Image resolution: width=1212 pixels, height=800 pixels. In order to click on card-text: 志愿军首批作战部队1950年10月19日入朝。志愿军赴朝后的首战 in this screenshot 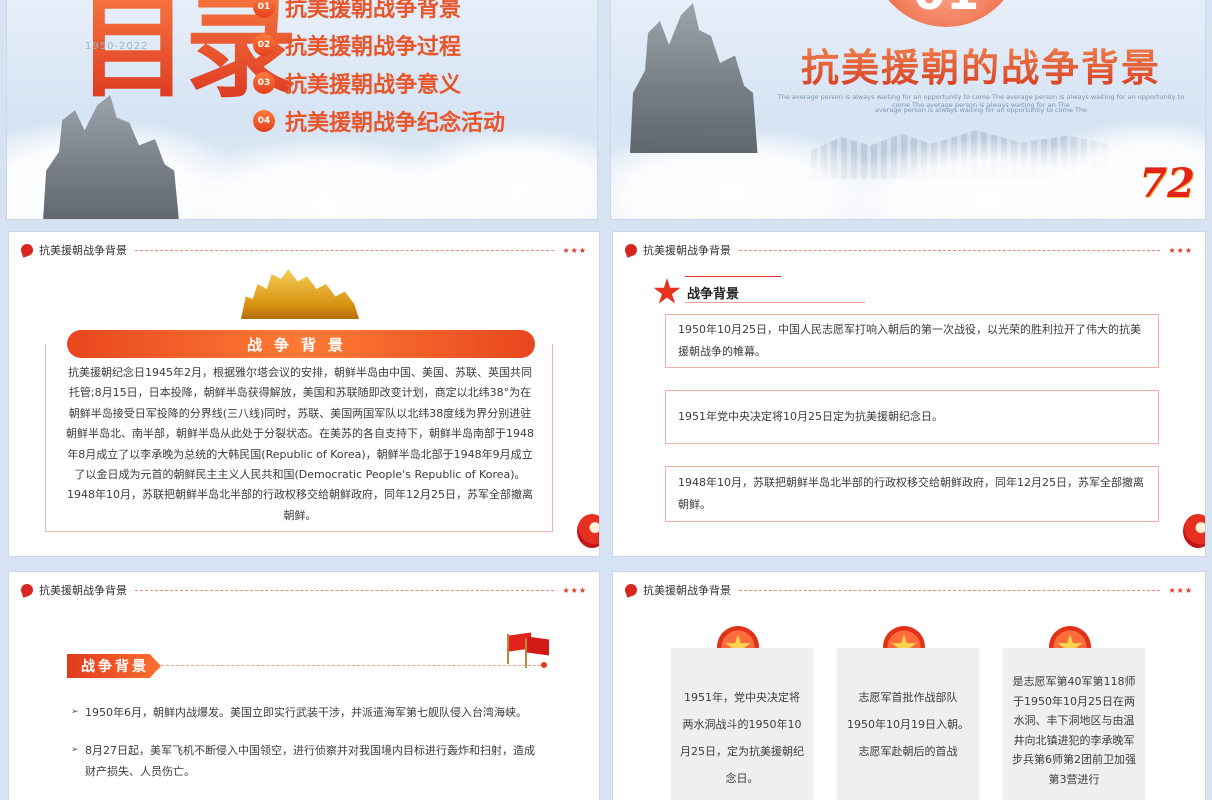, I will do `click(908, 724)`.